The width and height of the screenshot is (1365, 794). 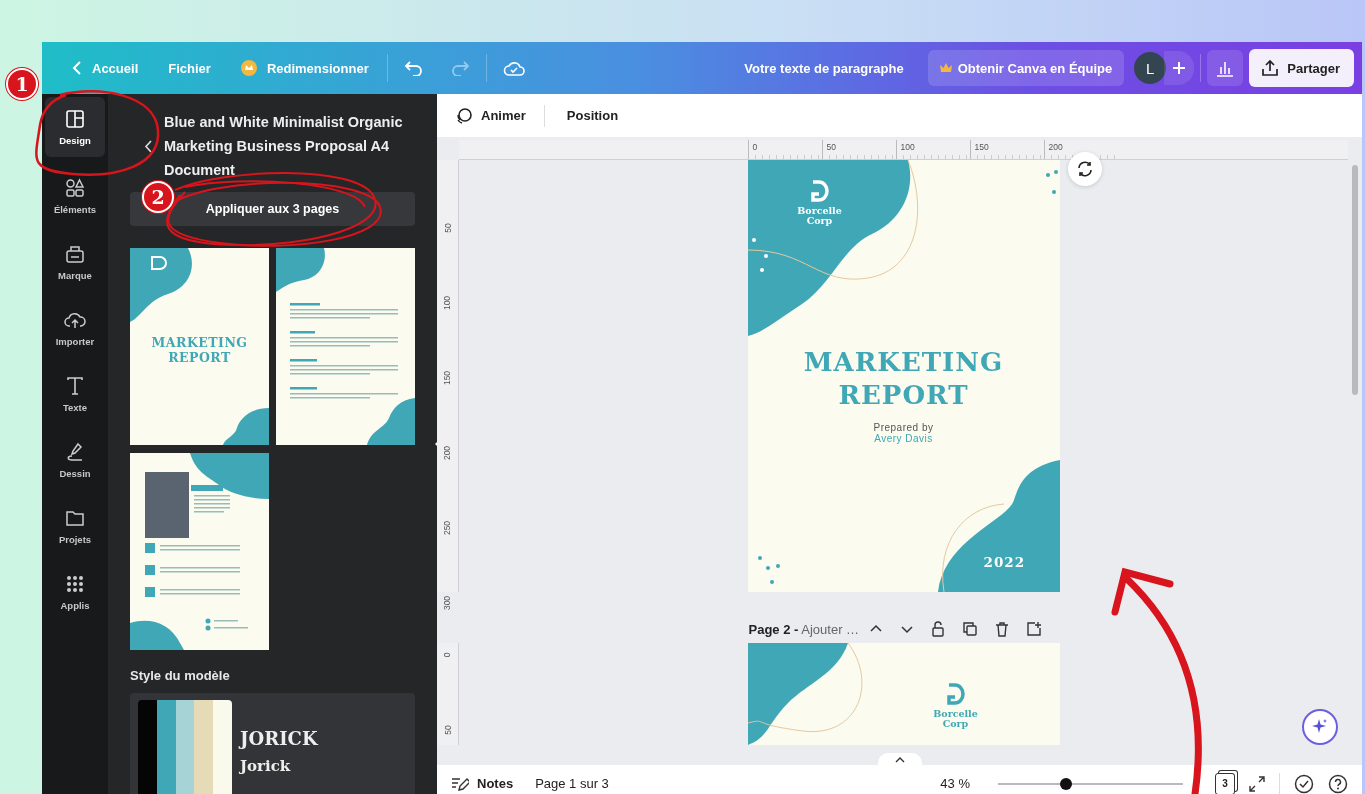 What do you see at coordinates (1026, 68) in the screenshot?
I see `upgrade-button: Obtenir Canva en Équipe` at bounding box center [1026, 68].